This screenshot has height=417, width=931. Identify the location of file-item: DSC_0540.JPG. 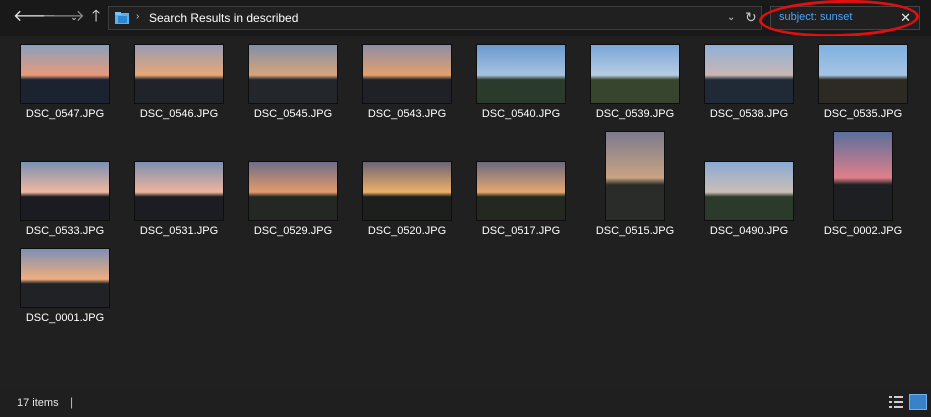
(521, 89).